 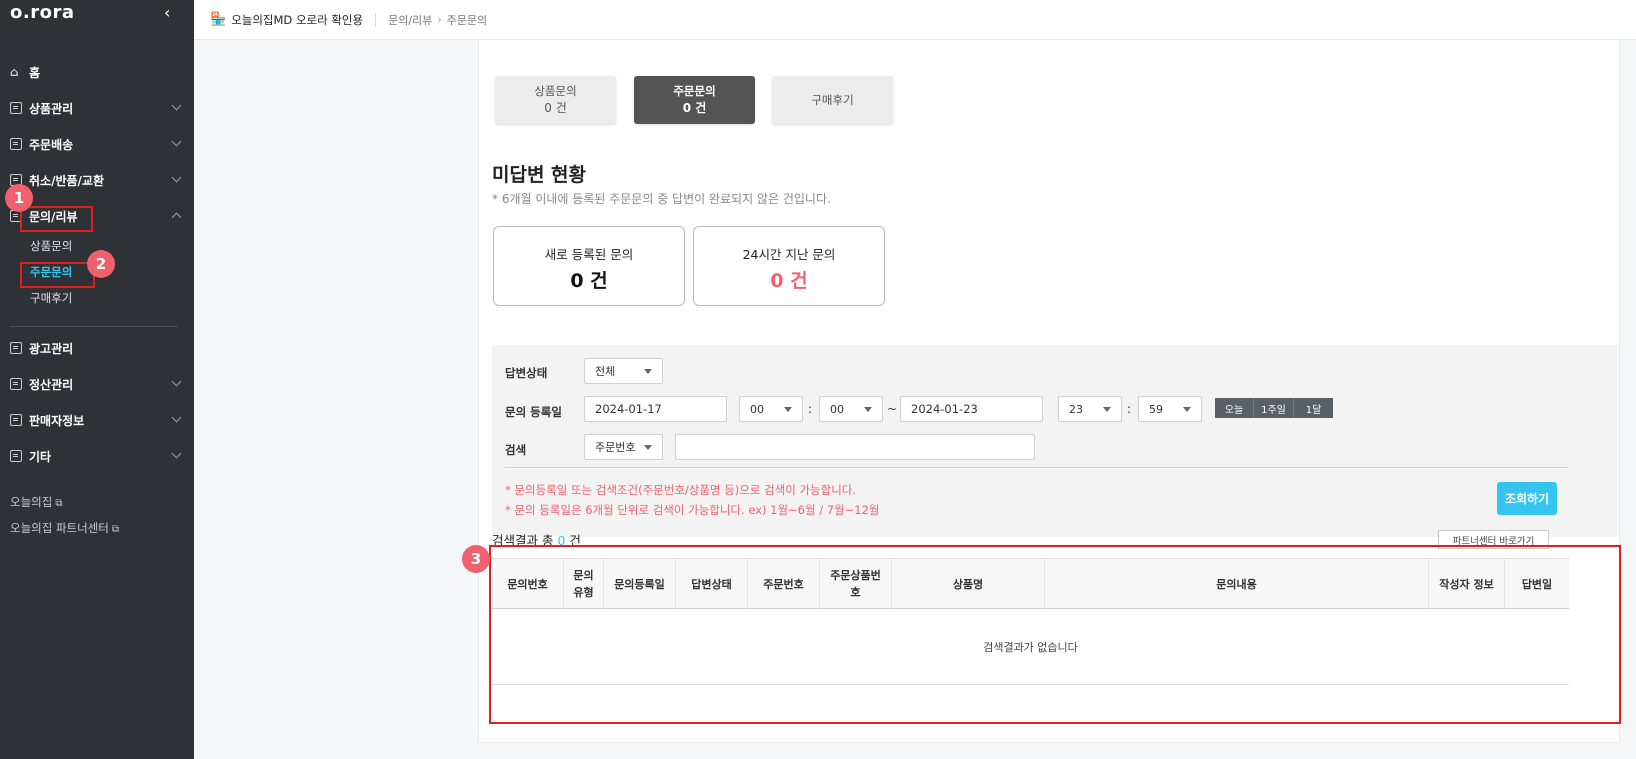 What do you see at coordinates (694, 91) in the screenshot?
I see `tab-label: 주문문의` at bounding box center [694, 91].